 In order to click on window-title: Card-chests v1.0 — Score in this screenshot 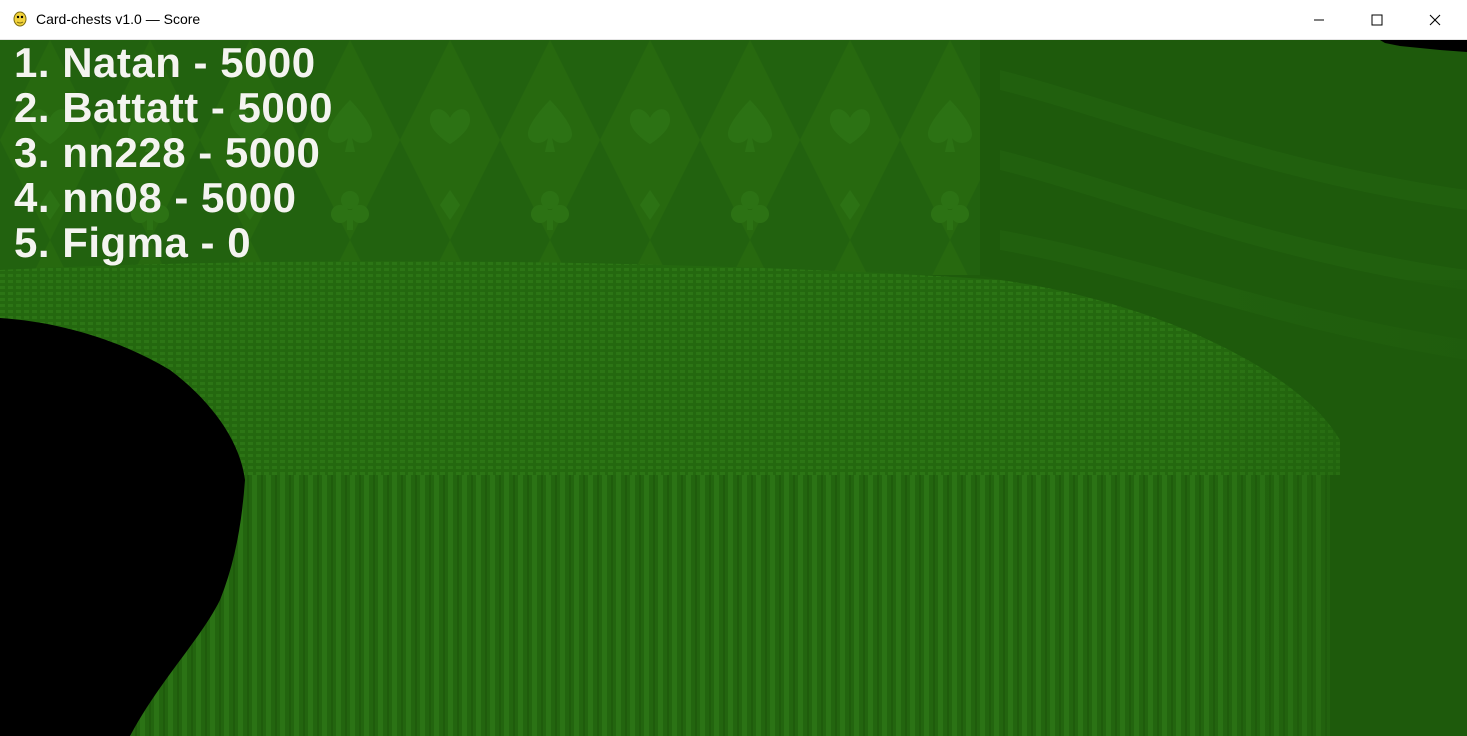, I will do `click(118, 19)`.